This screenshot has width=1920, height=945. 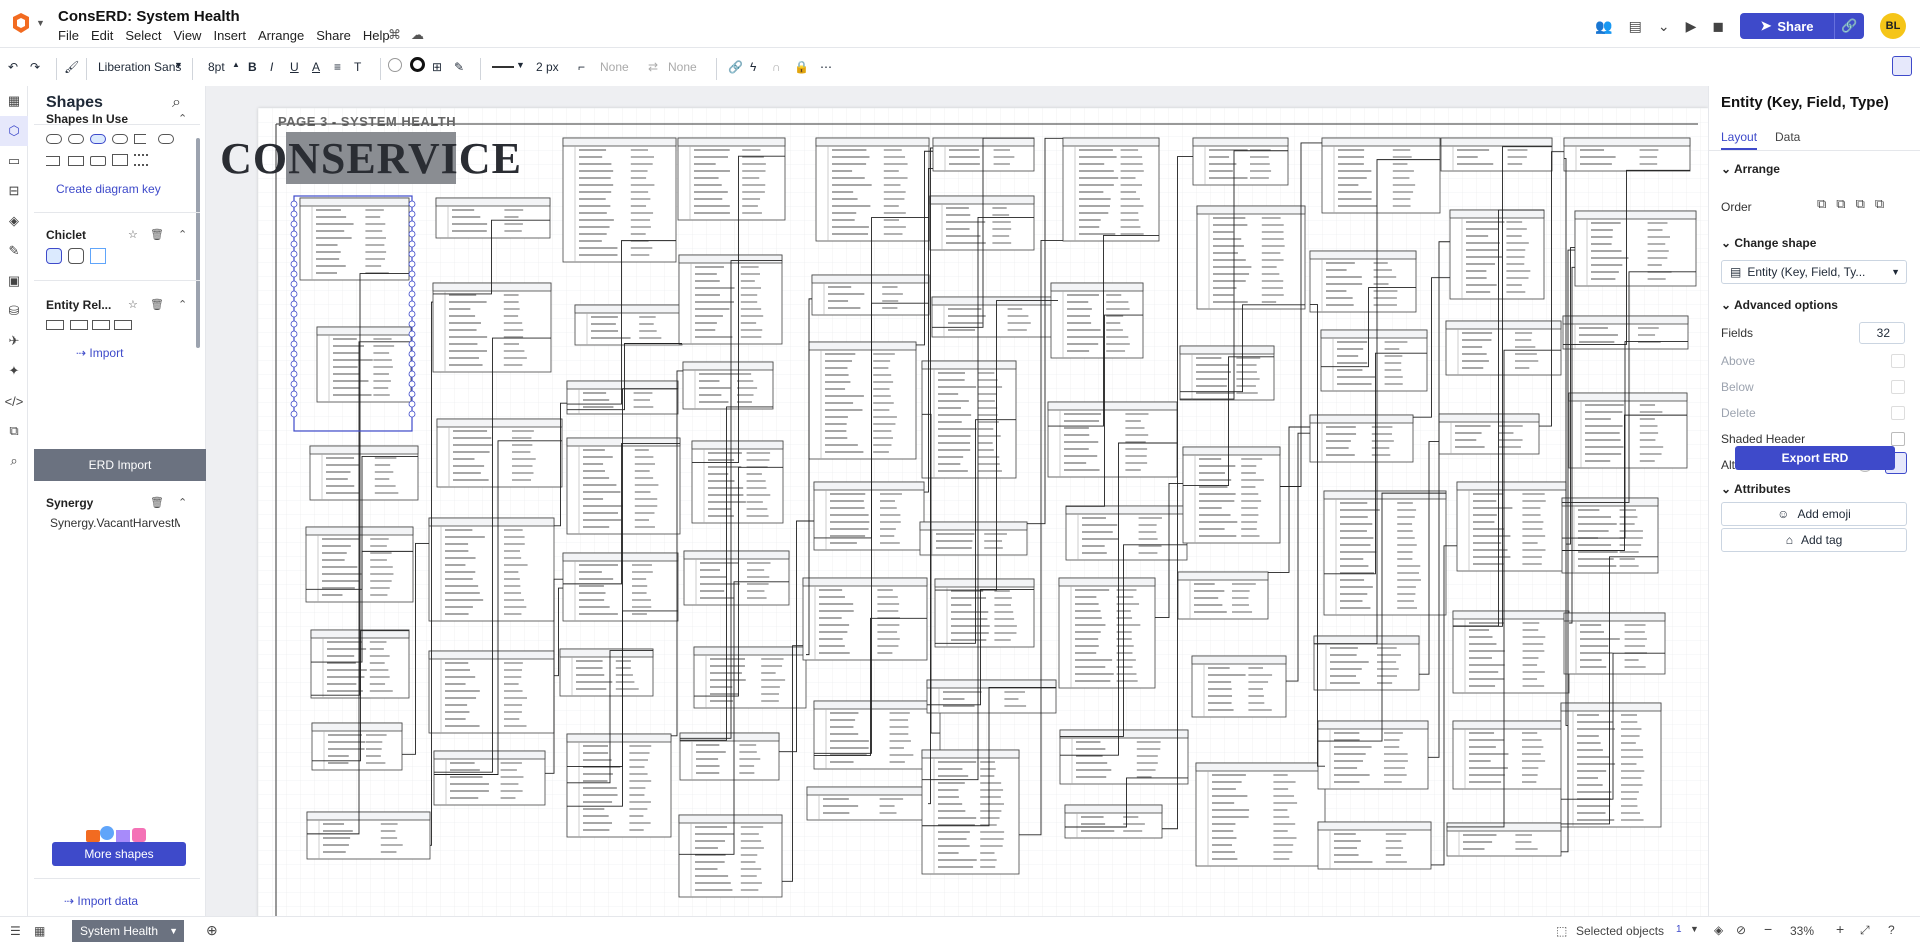 What do you see at coordinates (21, 23) in the screenshot?
I see `app-logo-icon` at bounding box center [21, 23].